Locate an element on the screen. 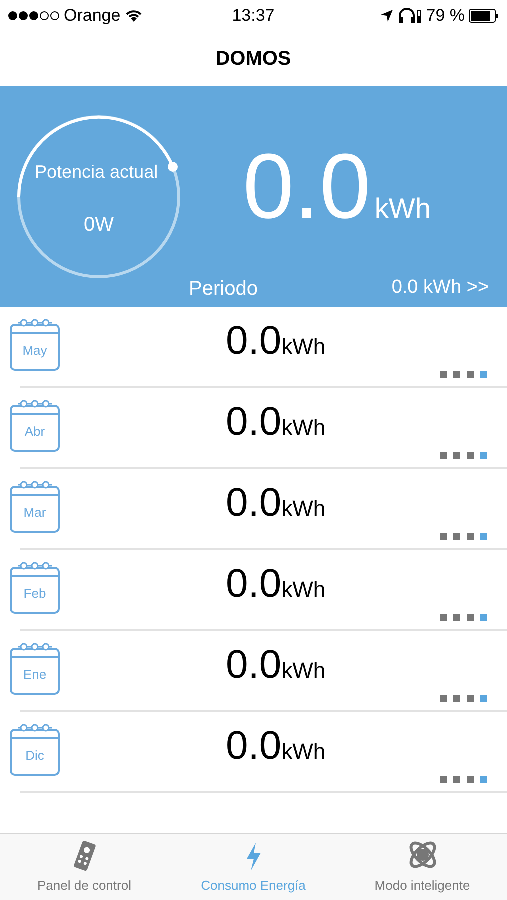 This screenshot has width=507, height=900. period-label: Periodo is located at coordinates (223, 289).